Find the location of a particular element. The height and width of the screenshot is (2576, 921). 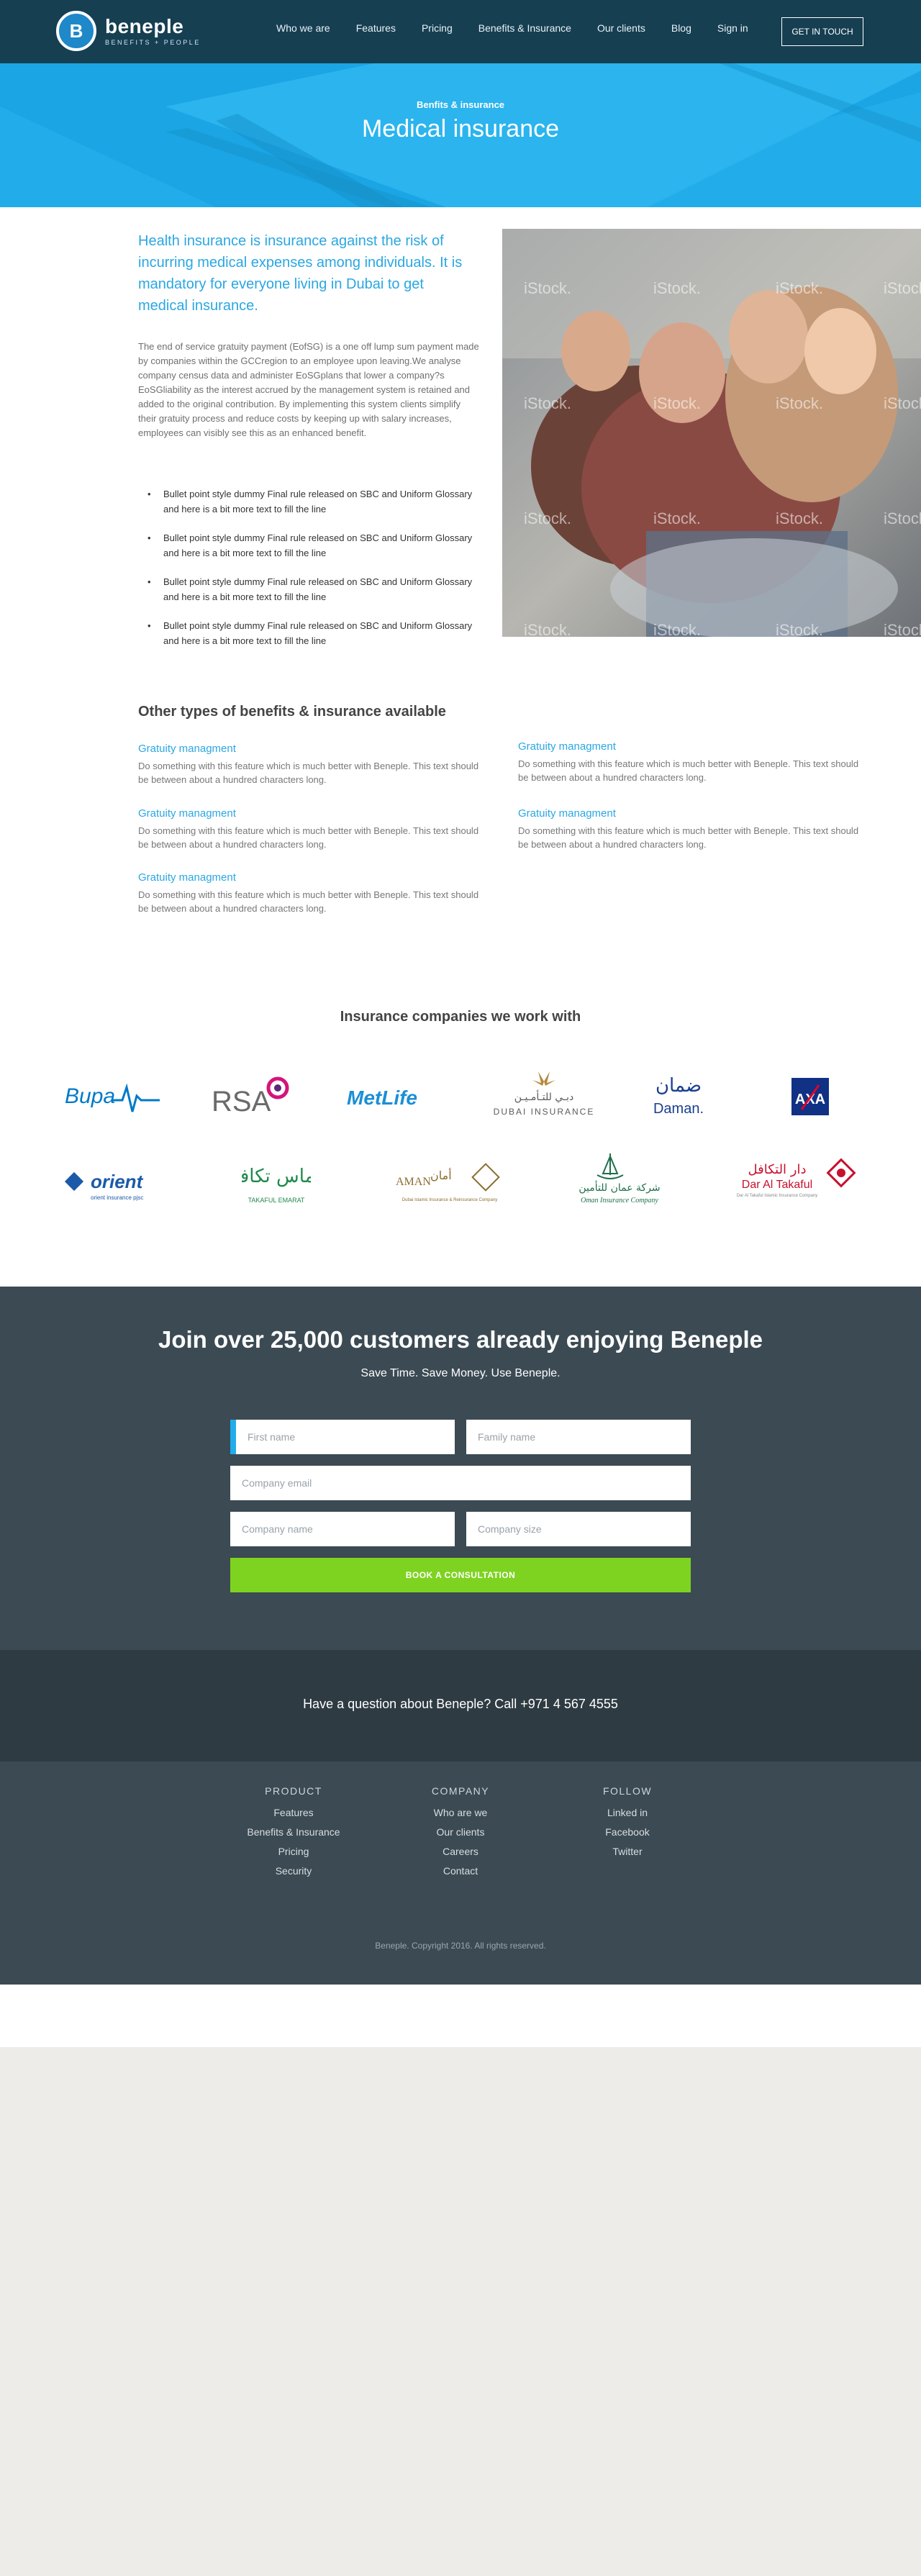

nav-benefits-insurance: Benefits & Insurance is located at coordinates (524, 28).